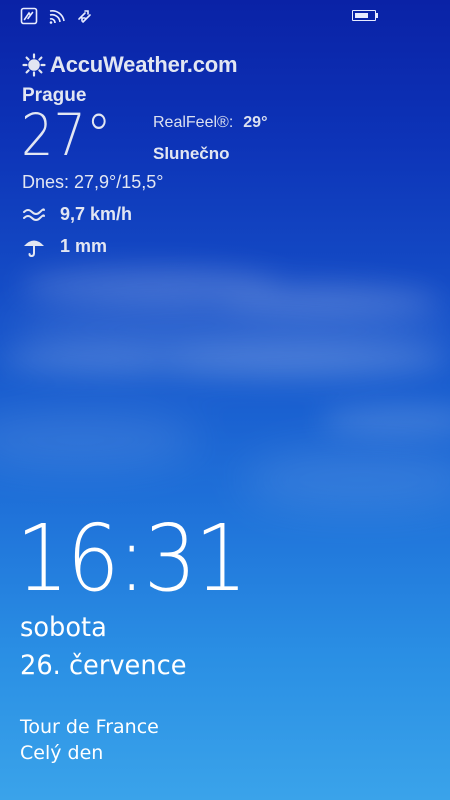 This screenshot has width=450, height=800. I want to click on today-high-low: Dnes: 27,9°/15,5°, so click(93, 182).